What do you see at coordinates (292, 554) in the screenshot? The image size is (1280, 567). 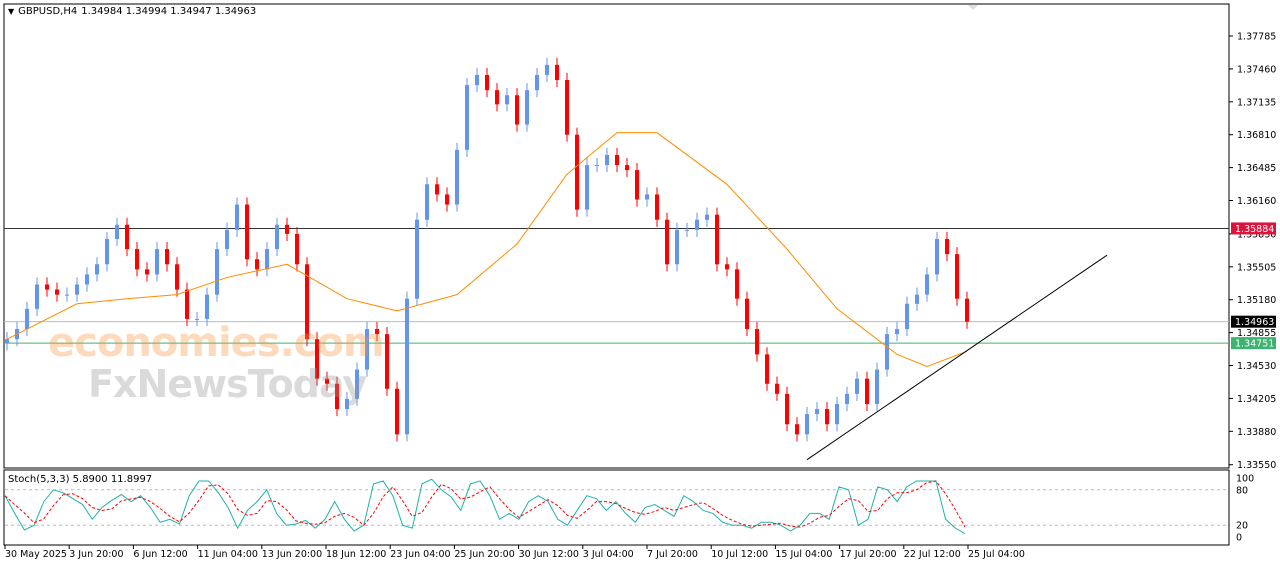 I see `time-tick-label: 13 Jun 20:00` at bounding box center [292, 554].